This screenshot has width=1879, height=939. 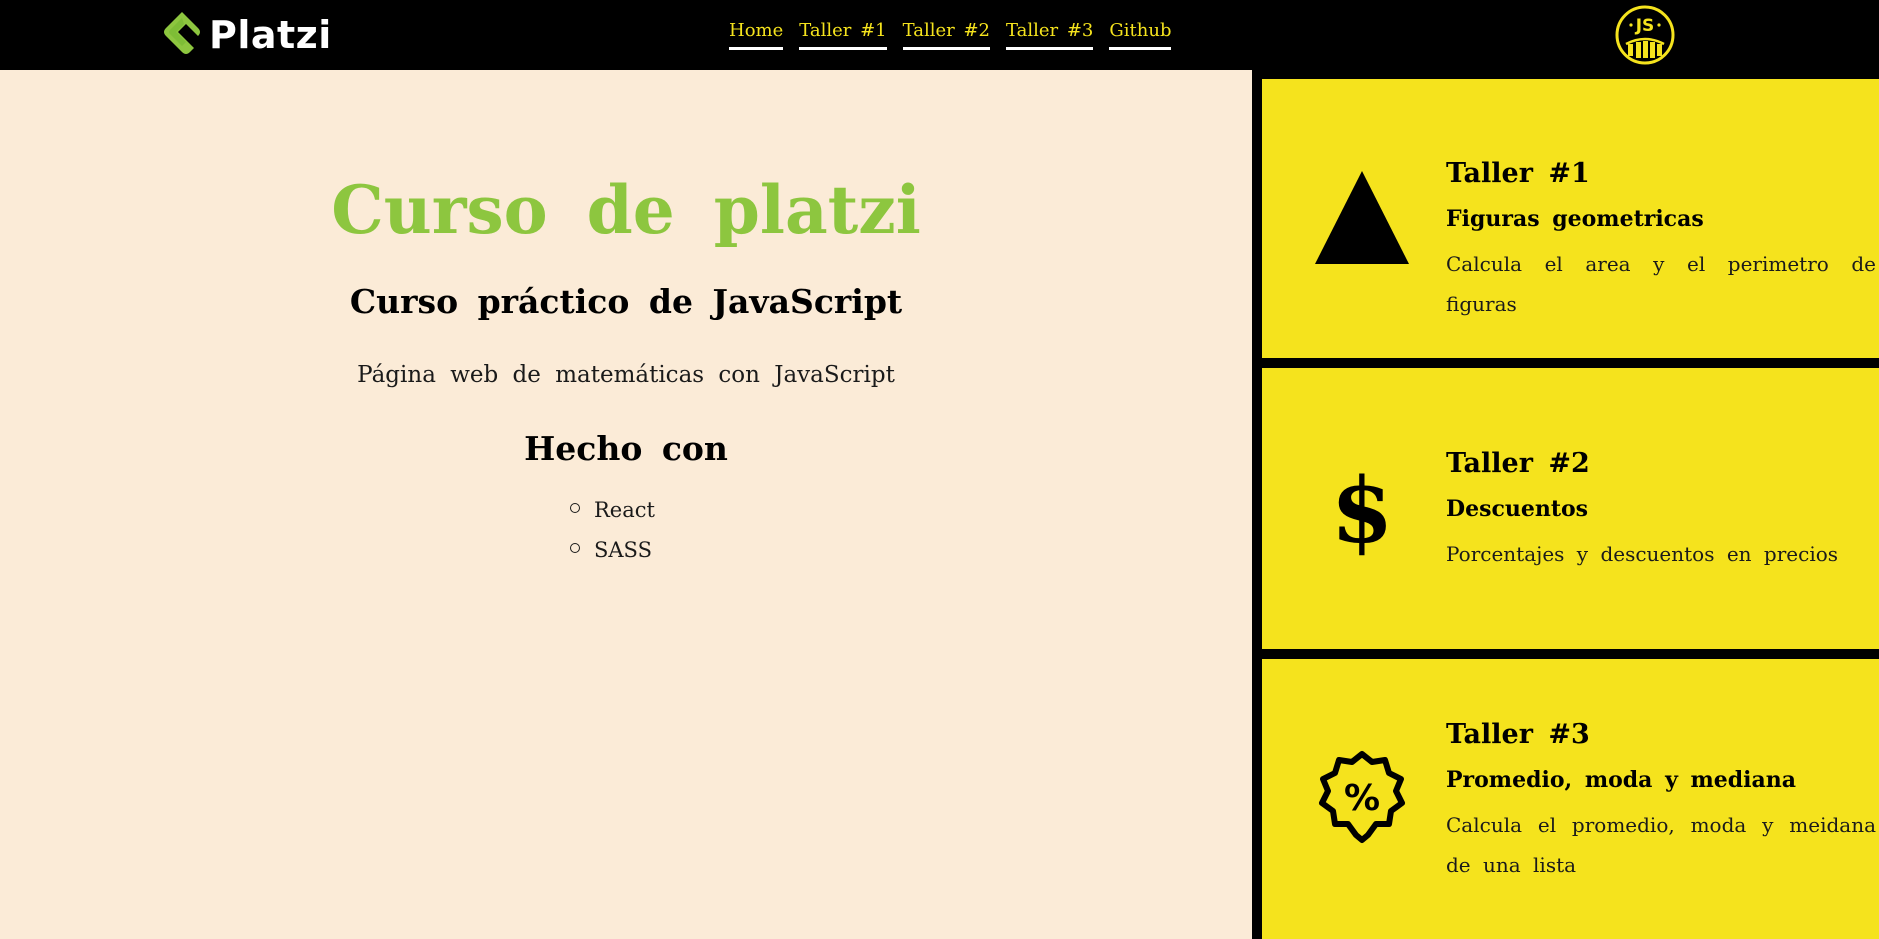 What do you see at coordinates (1518, 734) in the screenshot?
I see `card-title: Taller #3` at bounding box center [1518, 734].